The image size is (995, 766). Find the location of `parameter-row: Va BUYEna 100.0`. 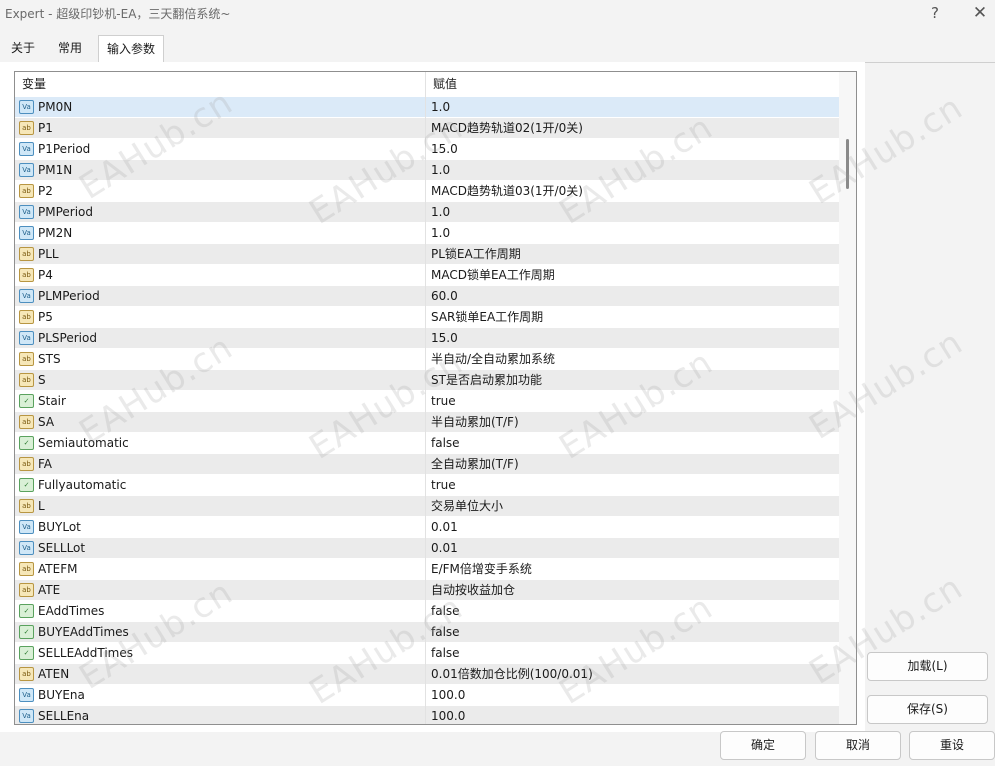

parameter-row: Va BUYEna 100.0 is located at coordinates (427, 695).